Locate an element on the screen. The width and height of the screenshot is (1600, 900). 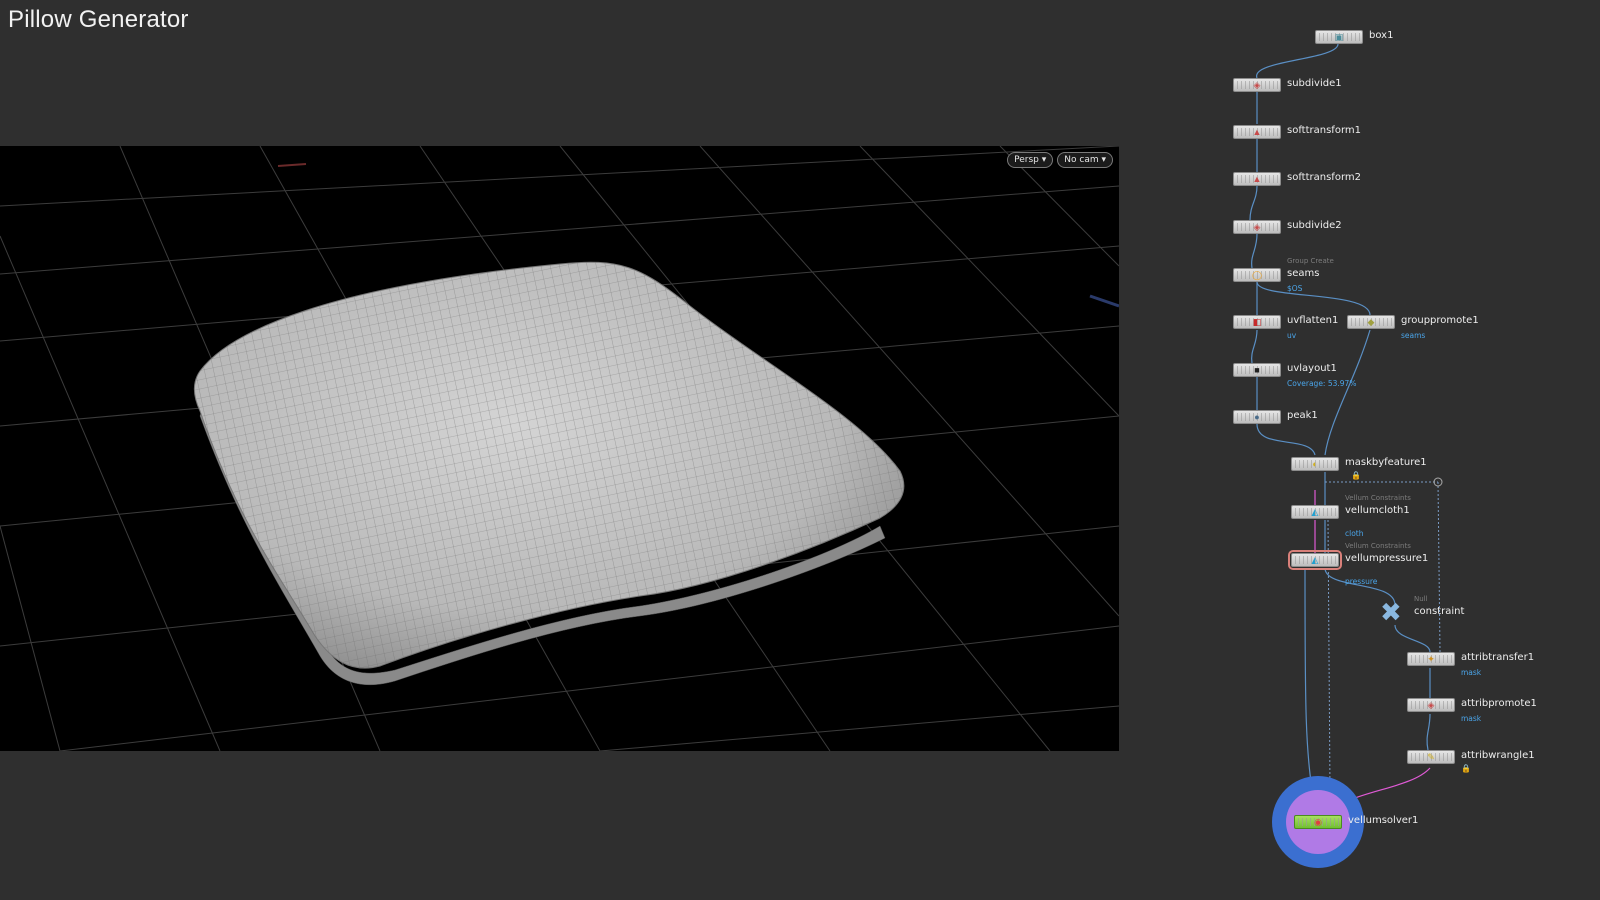
camera-menu-label: No cam is located at coordinates (1081, 160).